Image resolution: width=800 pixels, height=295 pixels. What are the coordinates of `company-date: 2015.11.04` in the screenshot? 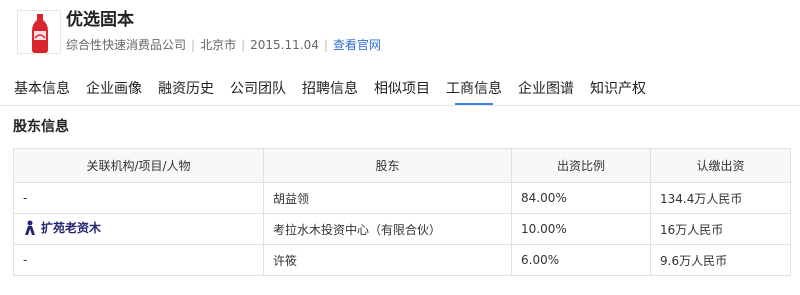 It's located at (284, 45).